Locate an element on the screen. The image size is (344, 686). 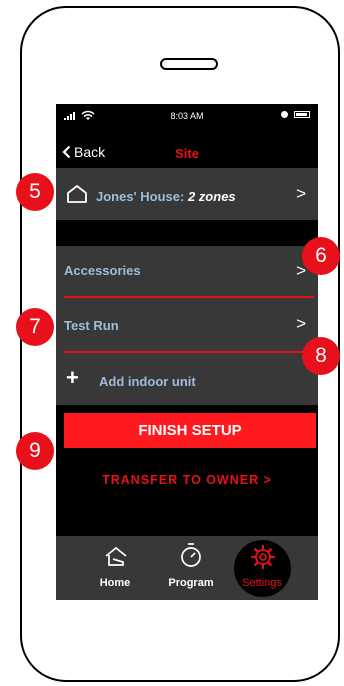
list-item-accessories: Accessories > is located at coordinates (187, 272).